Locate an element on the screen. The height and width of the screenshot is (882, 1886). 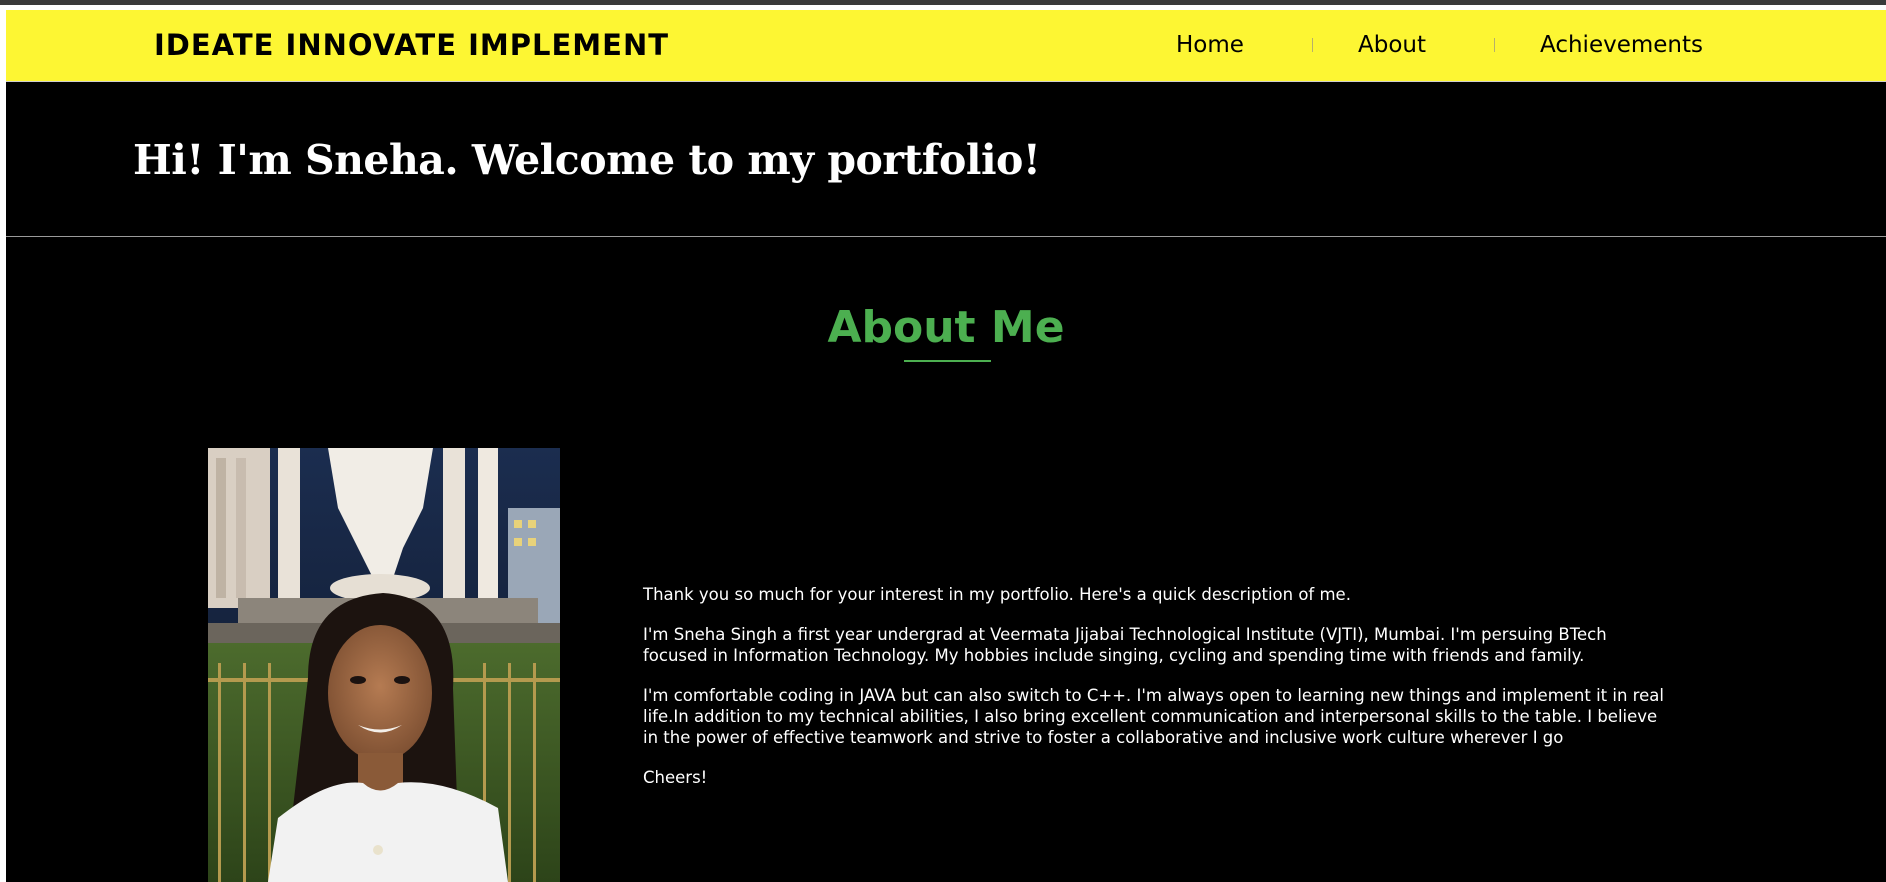
about-heading: About Me is located at coordinates (946, 327).